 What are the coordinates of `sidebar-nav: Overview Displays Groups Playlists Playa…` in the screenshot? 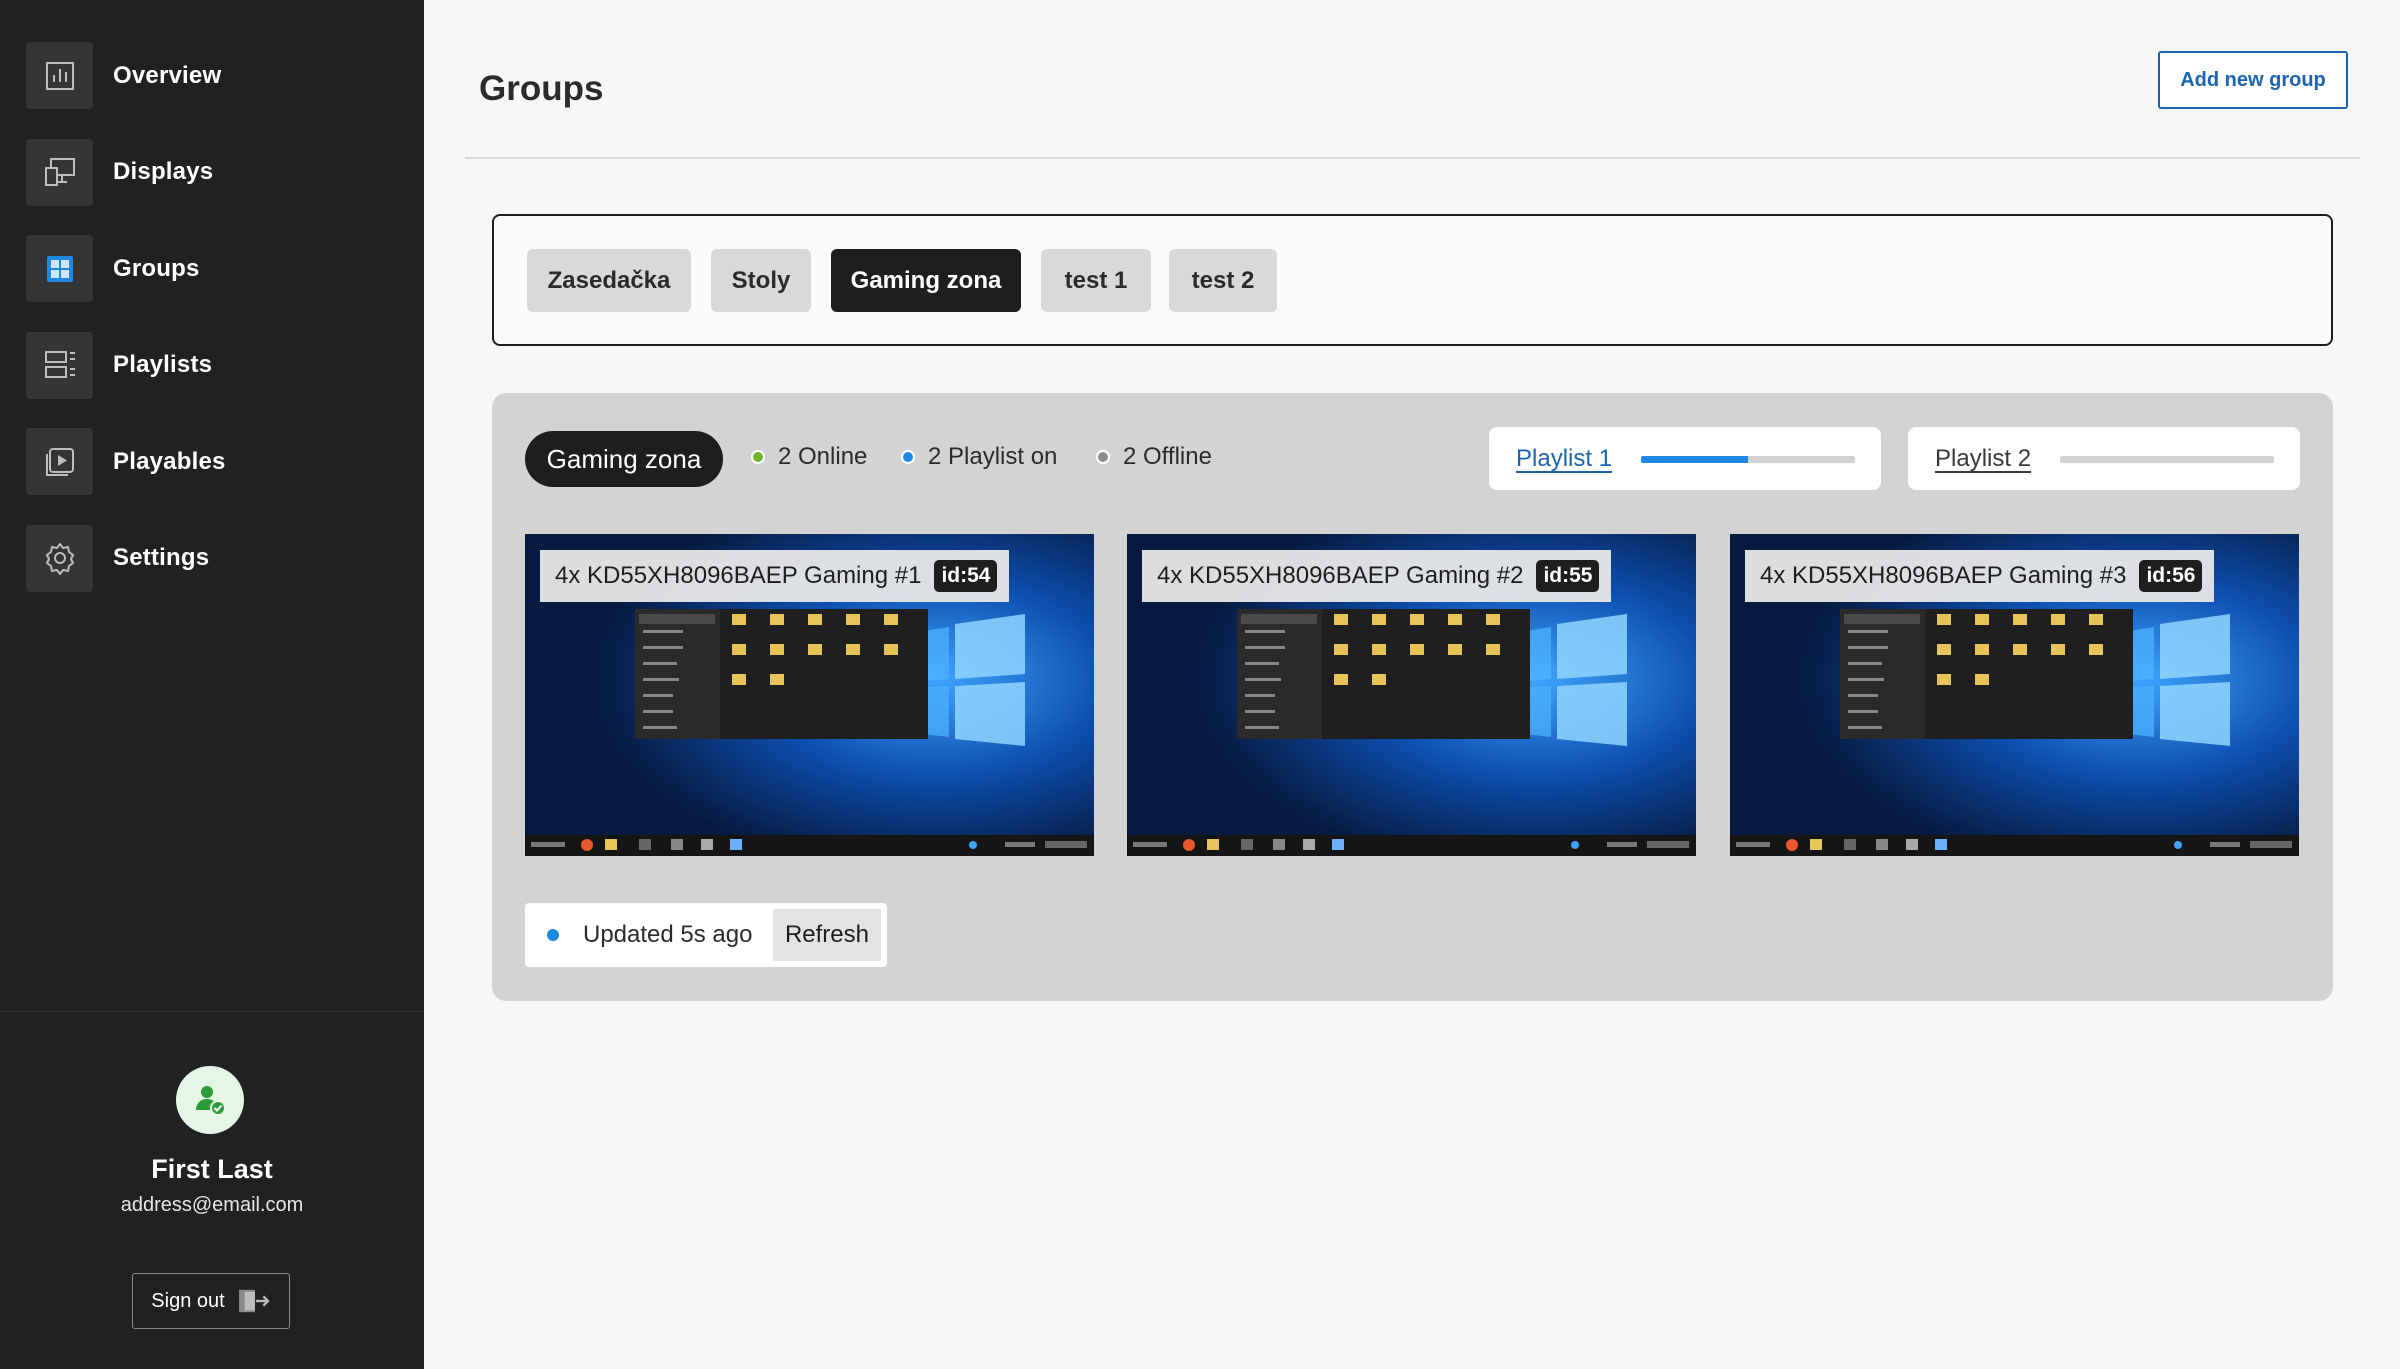 It's located at (126, 332).